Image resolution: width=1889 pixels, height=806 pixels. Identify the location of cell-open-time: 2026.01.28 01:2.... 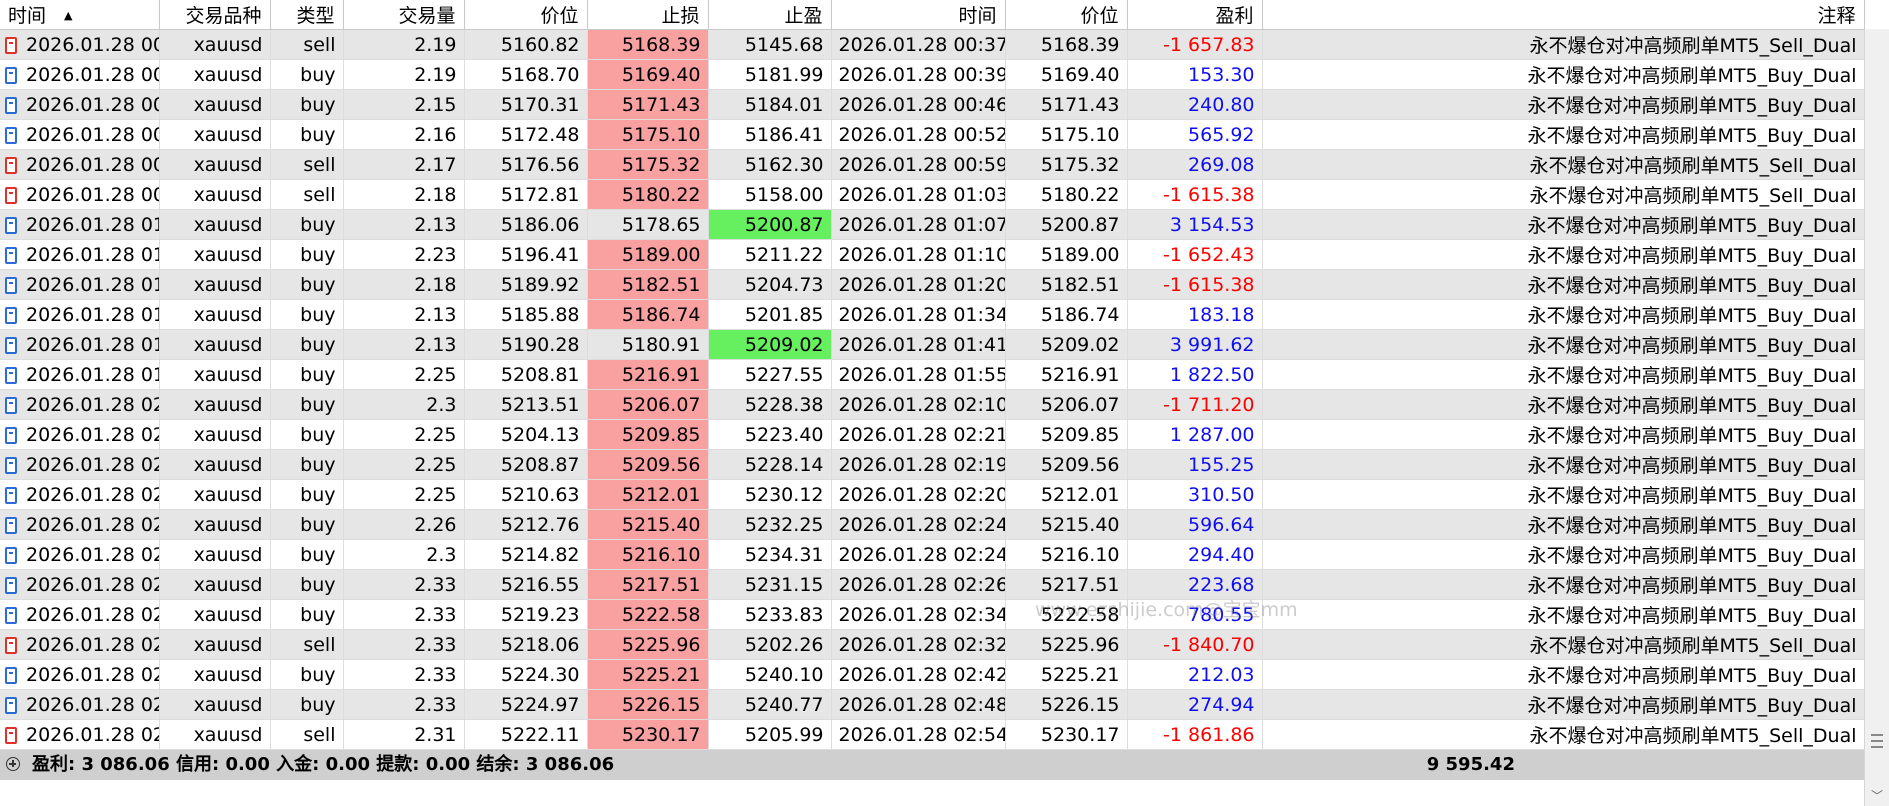
(80, 314).